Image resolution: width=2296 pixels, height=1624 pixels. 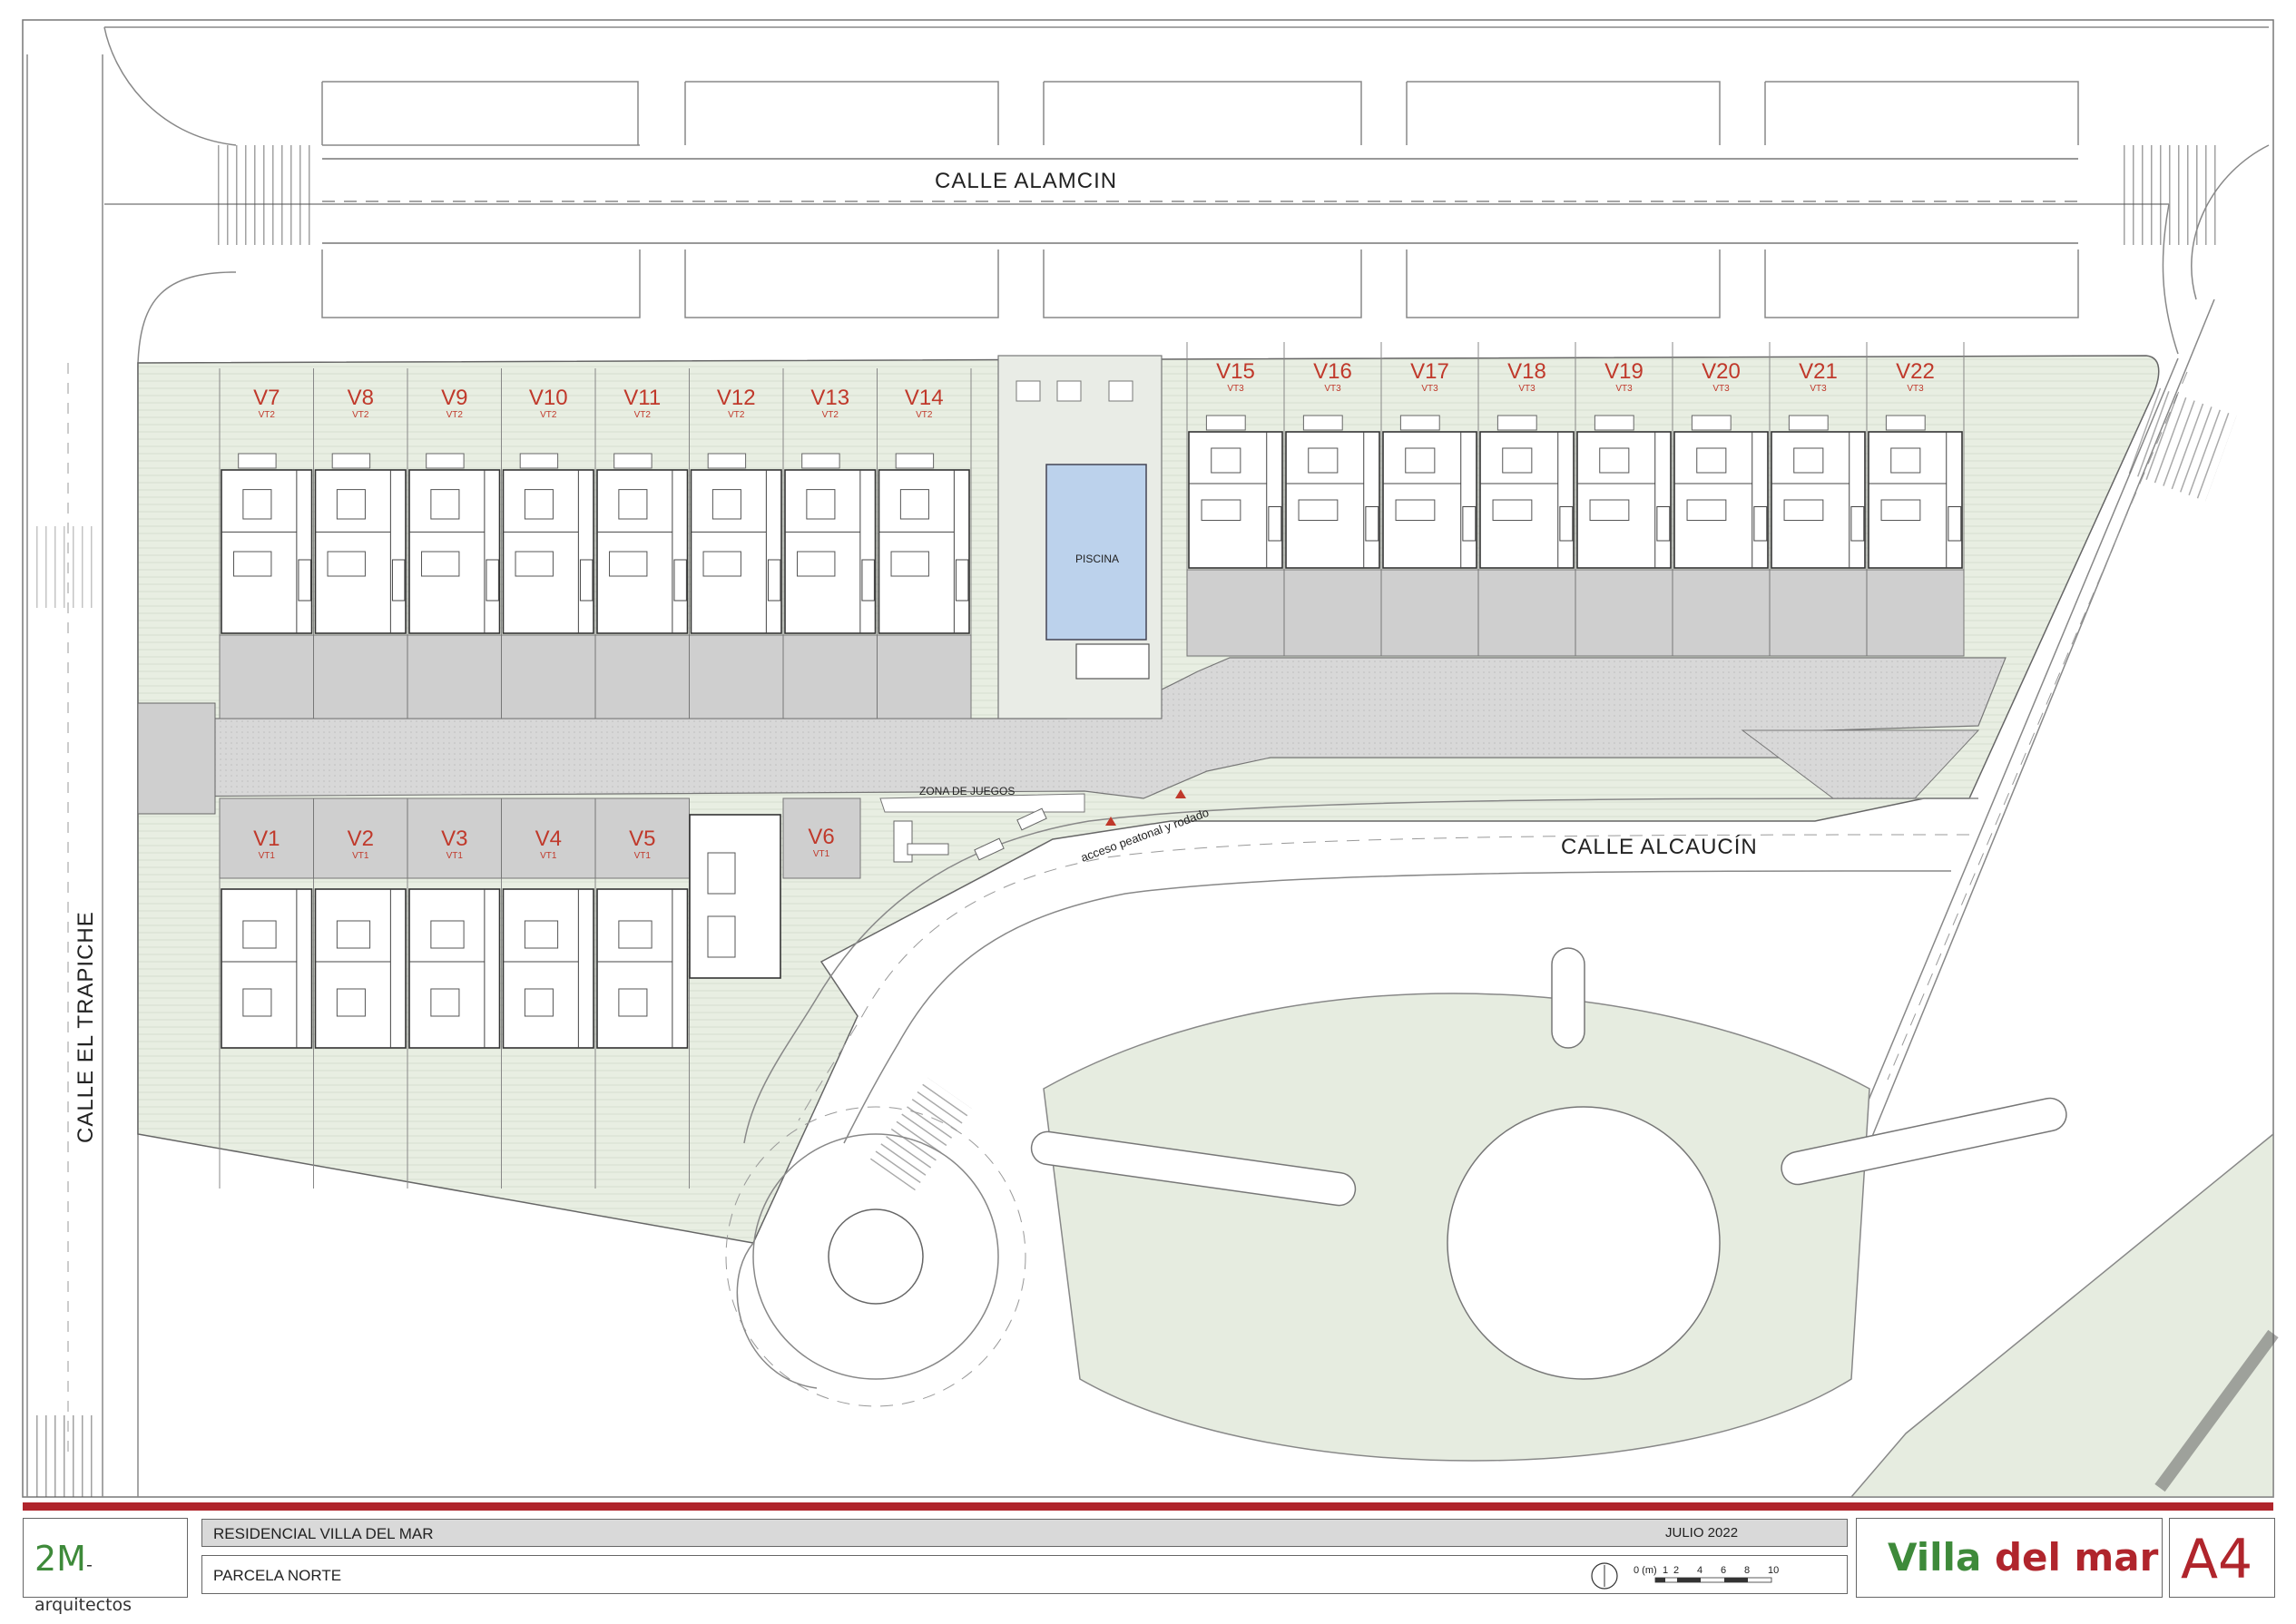 What do you see at coordinates (361, 398) in the screenshot?
I see `villa-label: V8` at bounding box center [361, 398].